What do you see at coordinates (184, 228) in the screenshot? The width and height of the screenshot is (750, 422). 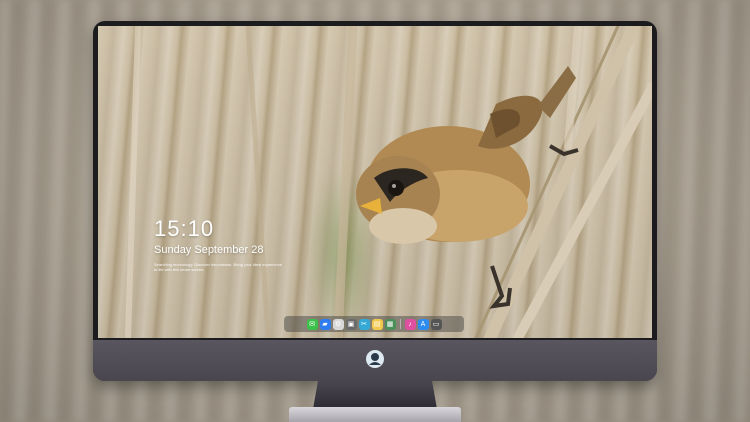 I see `lock-screen-clock: 15:10` at bounding box center [184, 228].